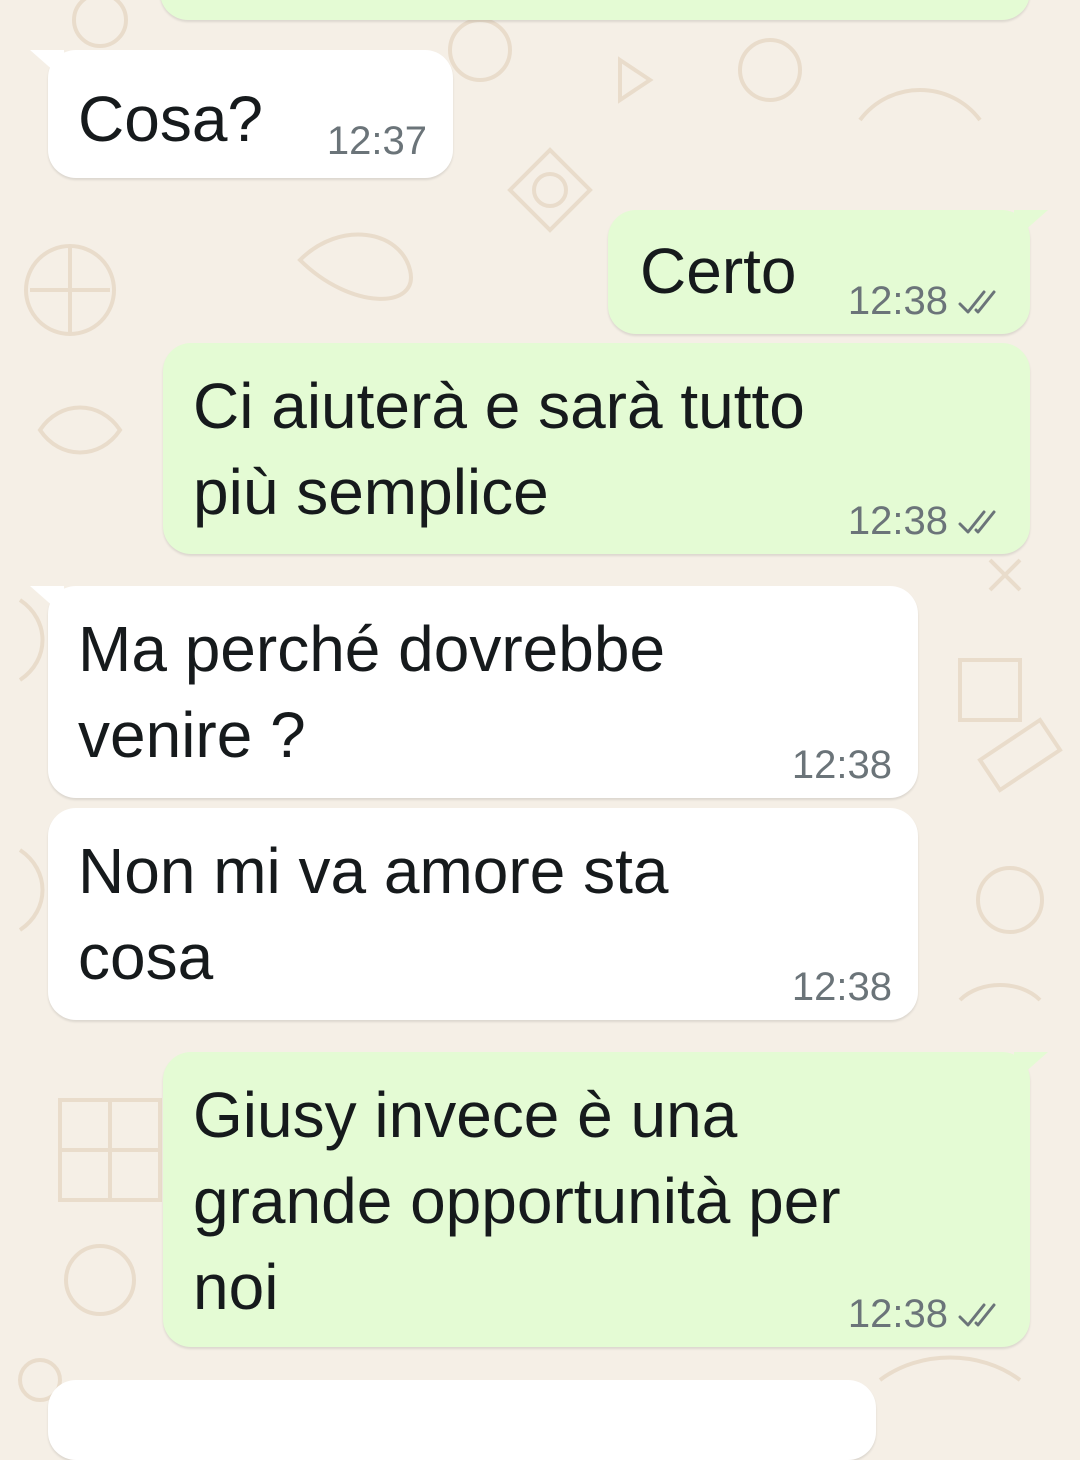 The image size is (1080, 1460). Describe the element at coordinates (828, 272) in the screenshot. I see `message-bubble-outgoing: Certo 12:38` at that location.